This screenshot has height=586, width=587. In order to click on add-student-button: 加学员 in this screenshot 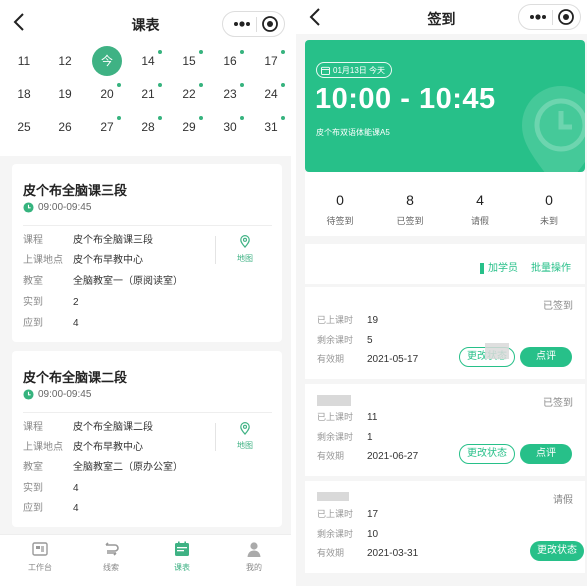, I will do `click(503, 266)`.